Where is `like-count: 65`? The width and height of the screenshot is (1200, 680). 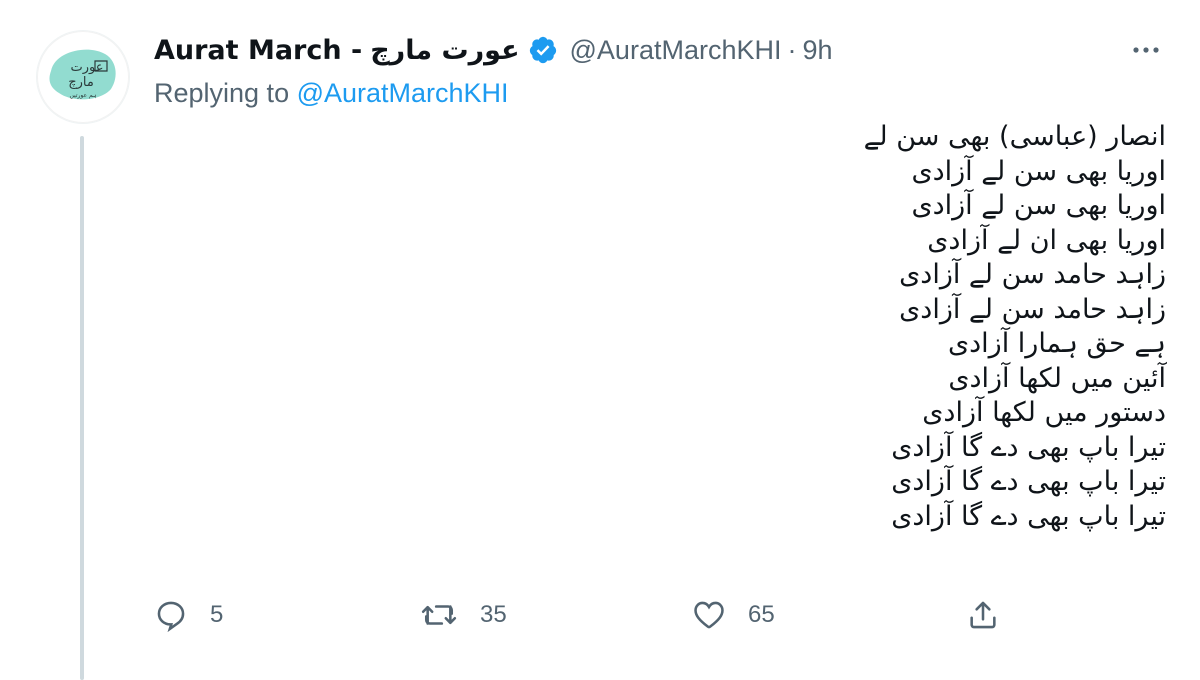
like-count: 65 is located at coordinates (761, 614).